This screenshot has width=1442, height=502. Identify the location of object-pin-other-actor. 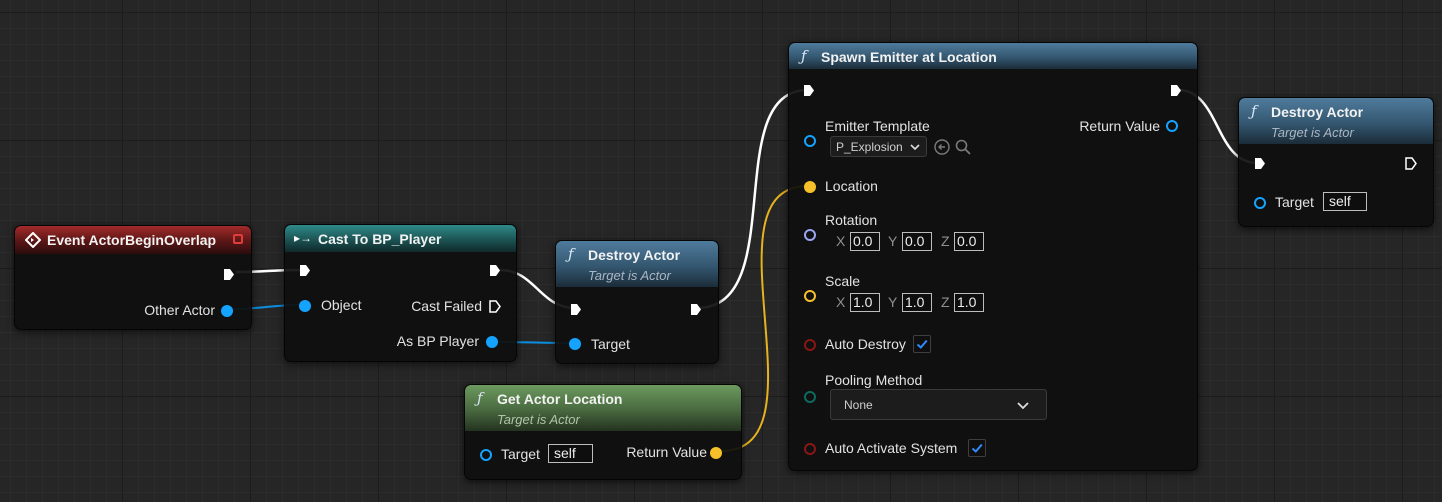
(227, 311).